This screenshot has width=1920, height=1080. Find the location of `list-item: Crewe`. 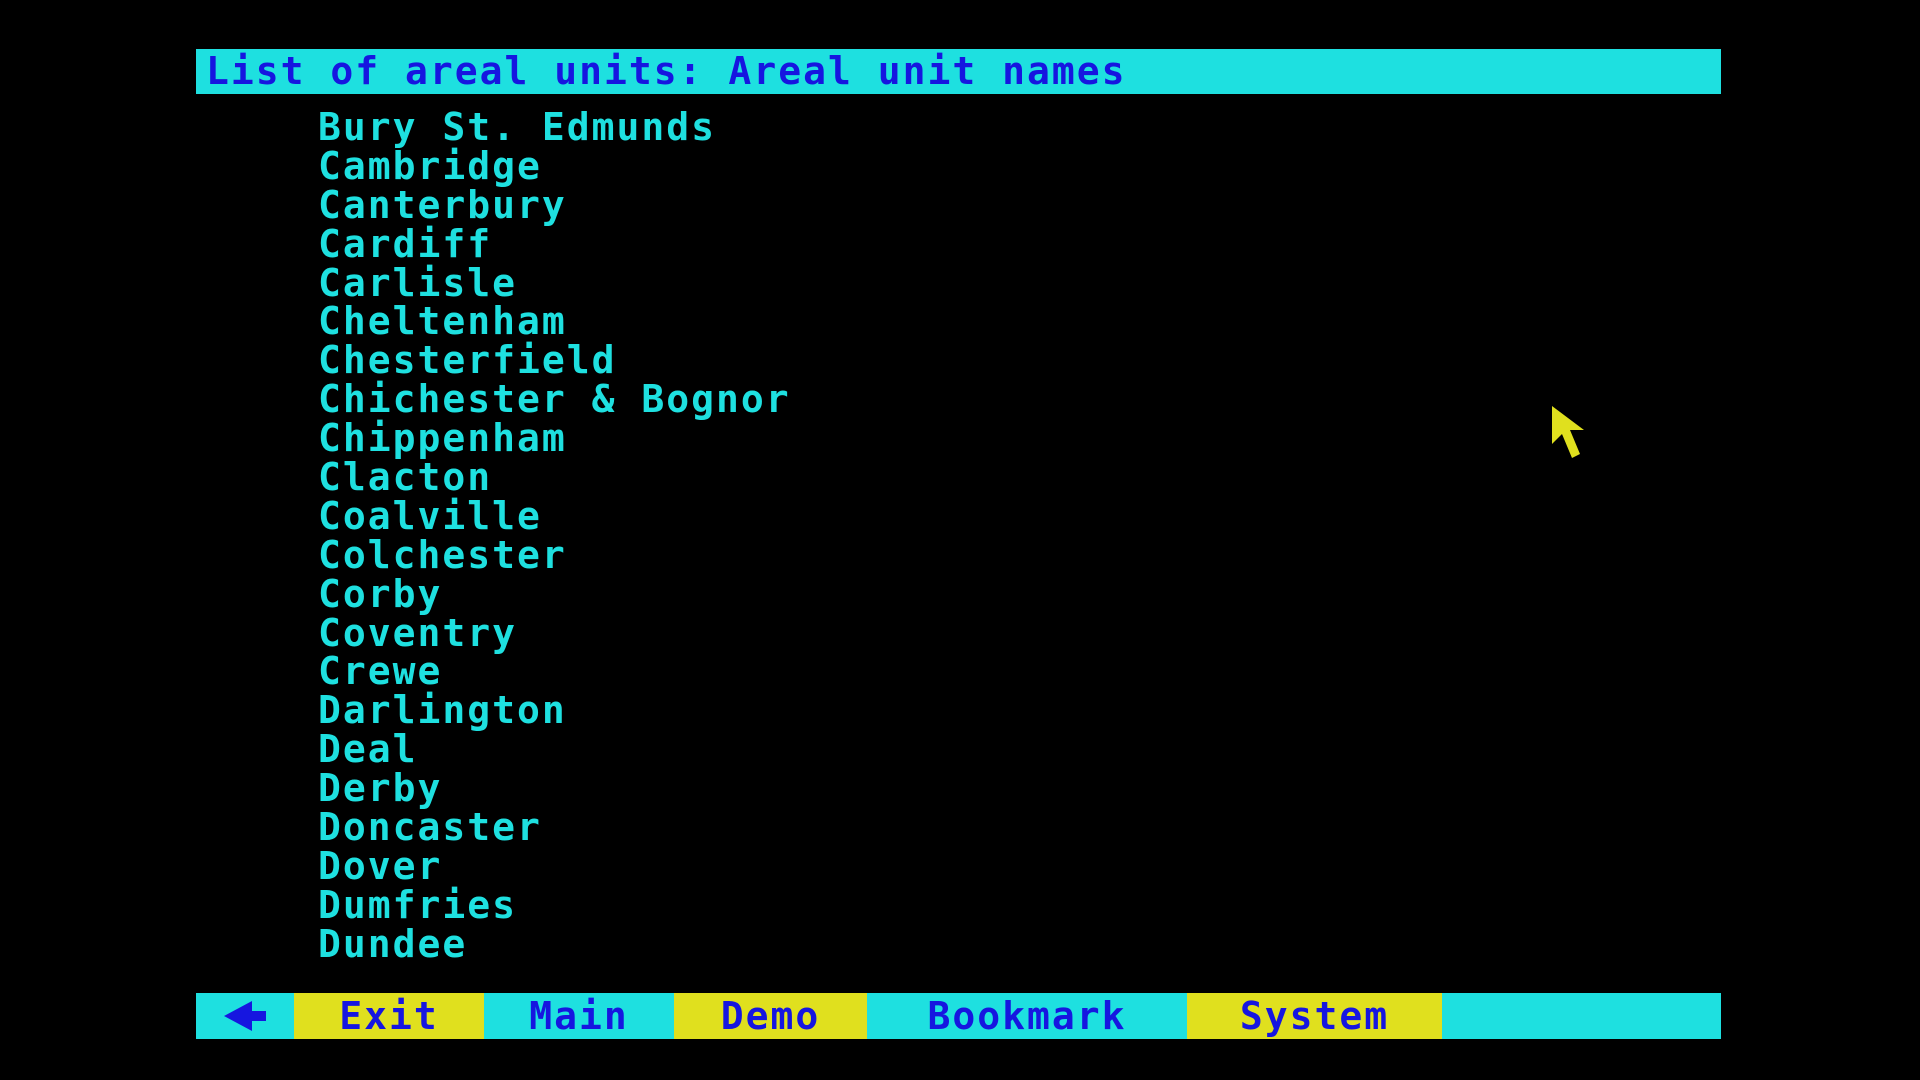

list-item: Crewe is located at coordinates (554, 671).